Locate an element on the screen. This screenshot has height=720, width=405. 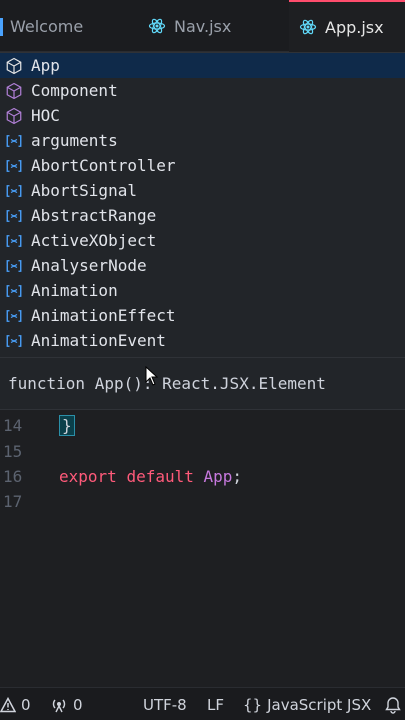
bell-icon is located at coordinates (393, 705).